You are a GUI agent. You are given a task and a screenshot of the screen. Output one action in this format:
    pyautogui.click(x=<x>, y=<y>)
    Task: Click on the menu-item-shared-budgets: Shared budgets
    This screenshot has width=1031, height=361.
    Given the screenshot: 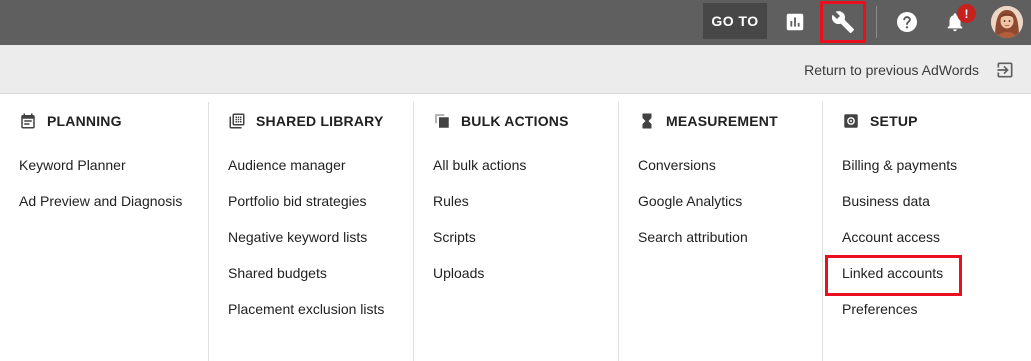 What is the action you would take?
    pyautogui.click(x=311, y=281)
    